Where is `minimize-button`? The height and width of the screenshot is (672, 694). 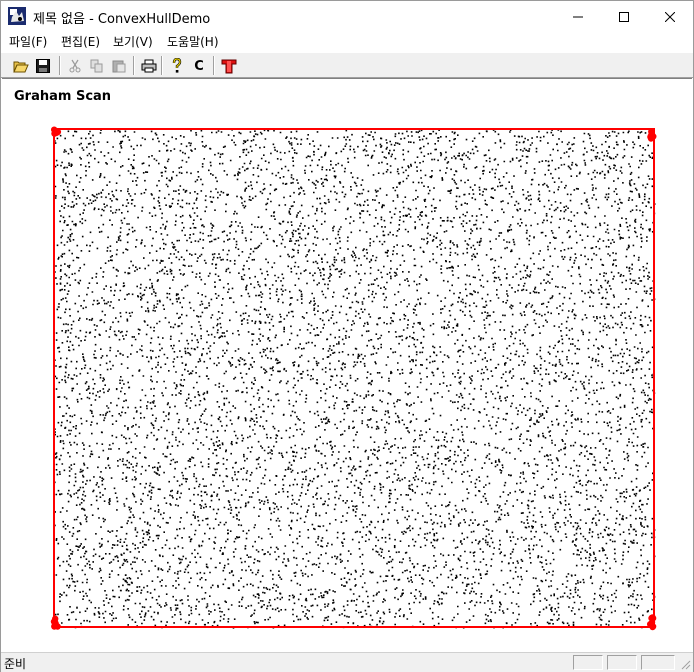
minimize-button is located at coordinates (578, 16).